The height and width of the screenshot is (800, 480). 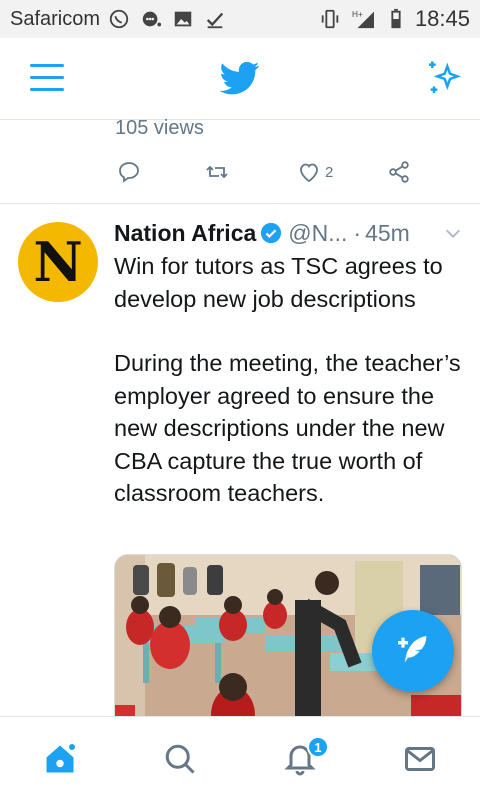 I want to click on share-button, so click(x=399, y=172).